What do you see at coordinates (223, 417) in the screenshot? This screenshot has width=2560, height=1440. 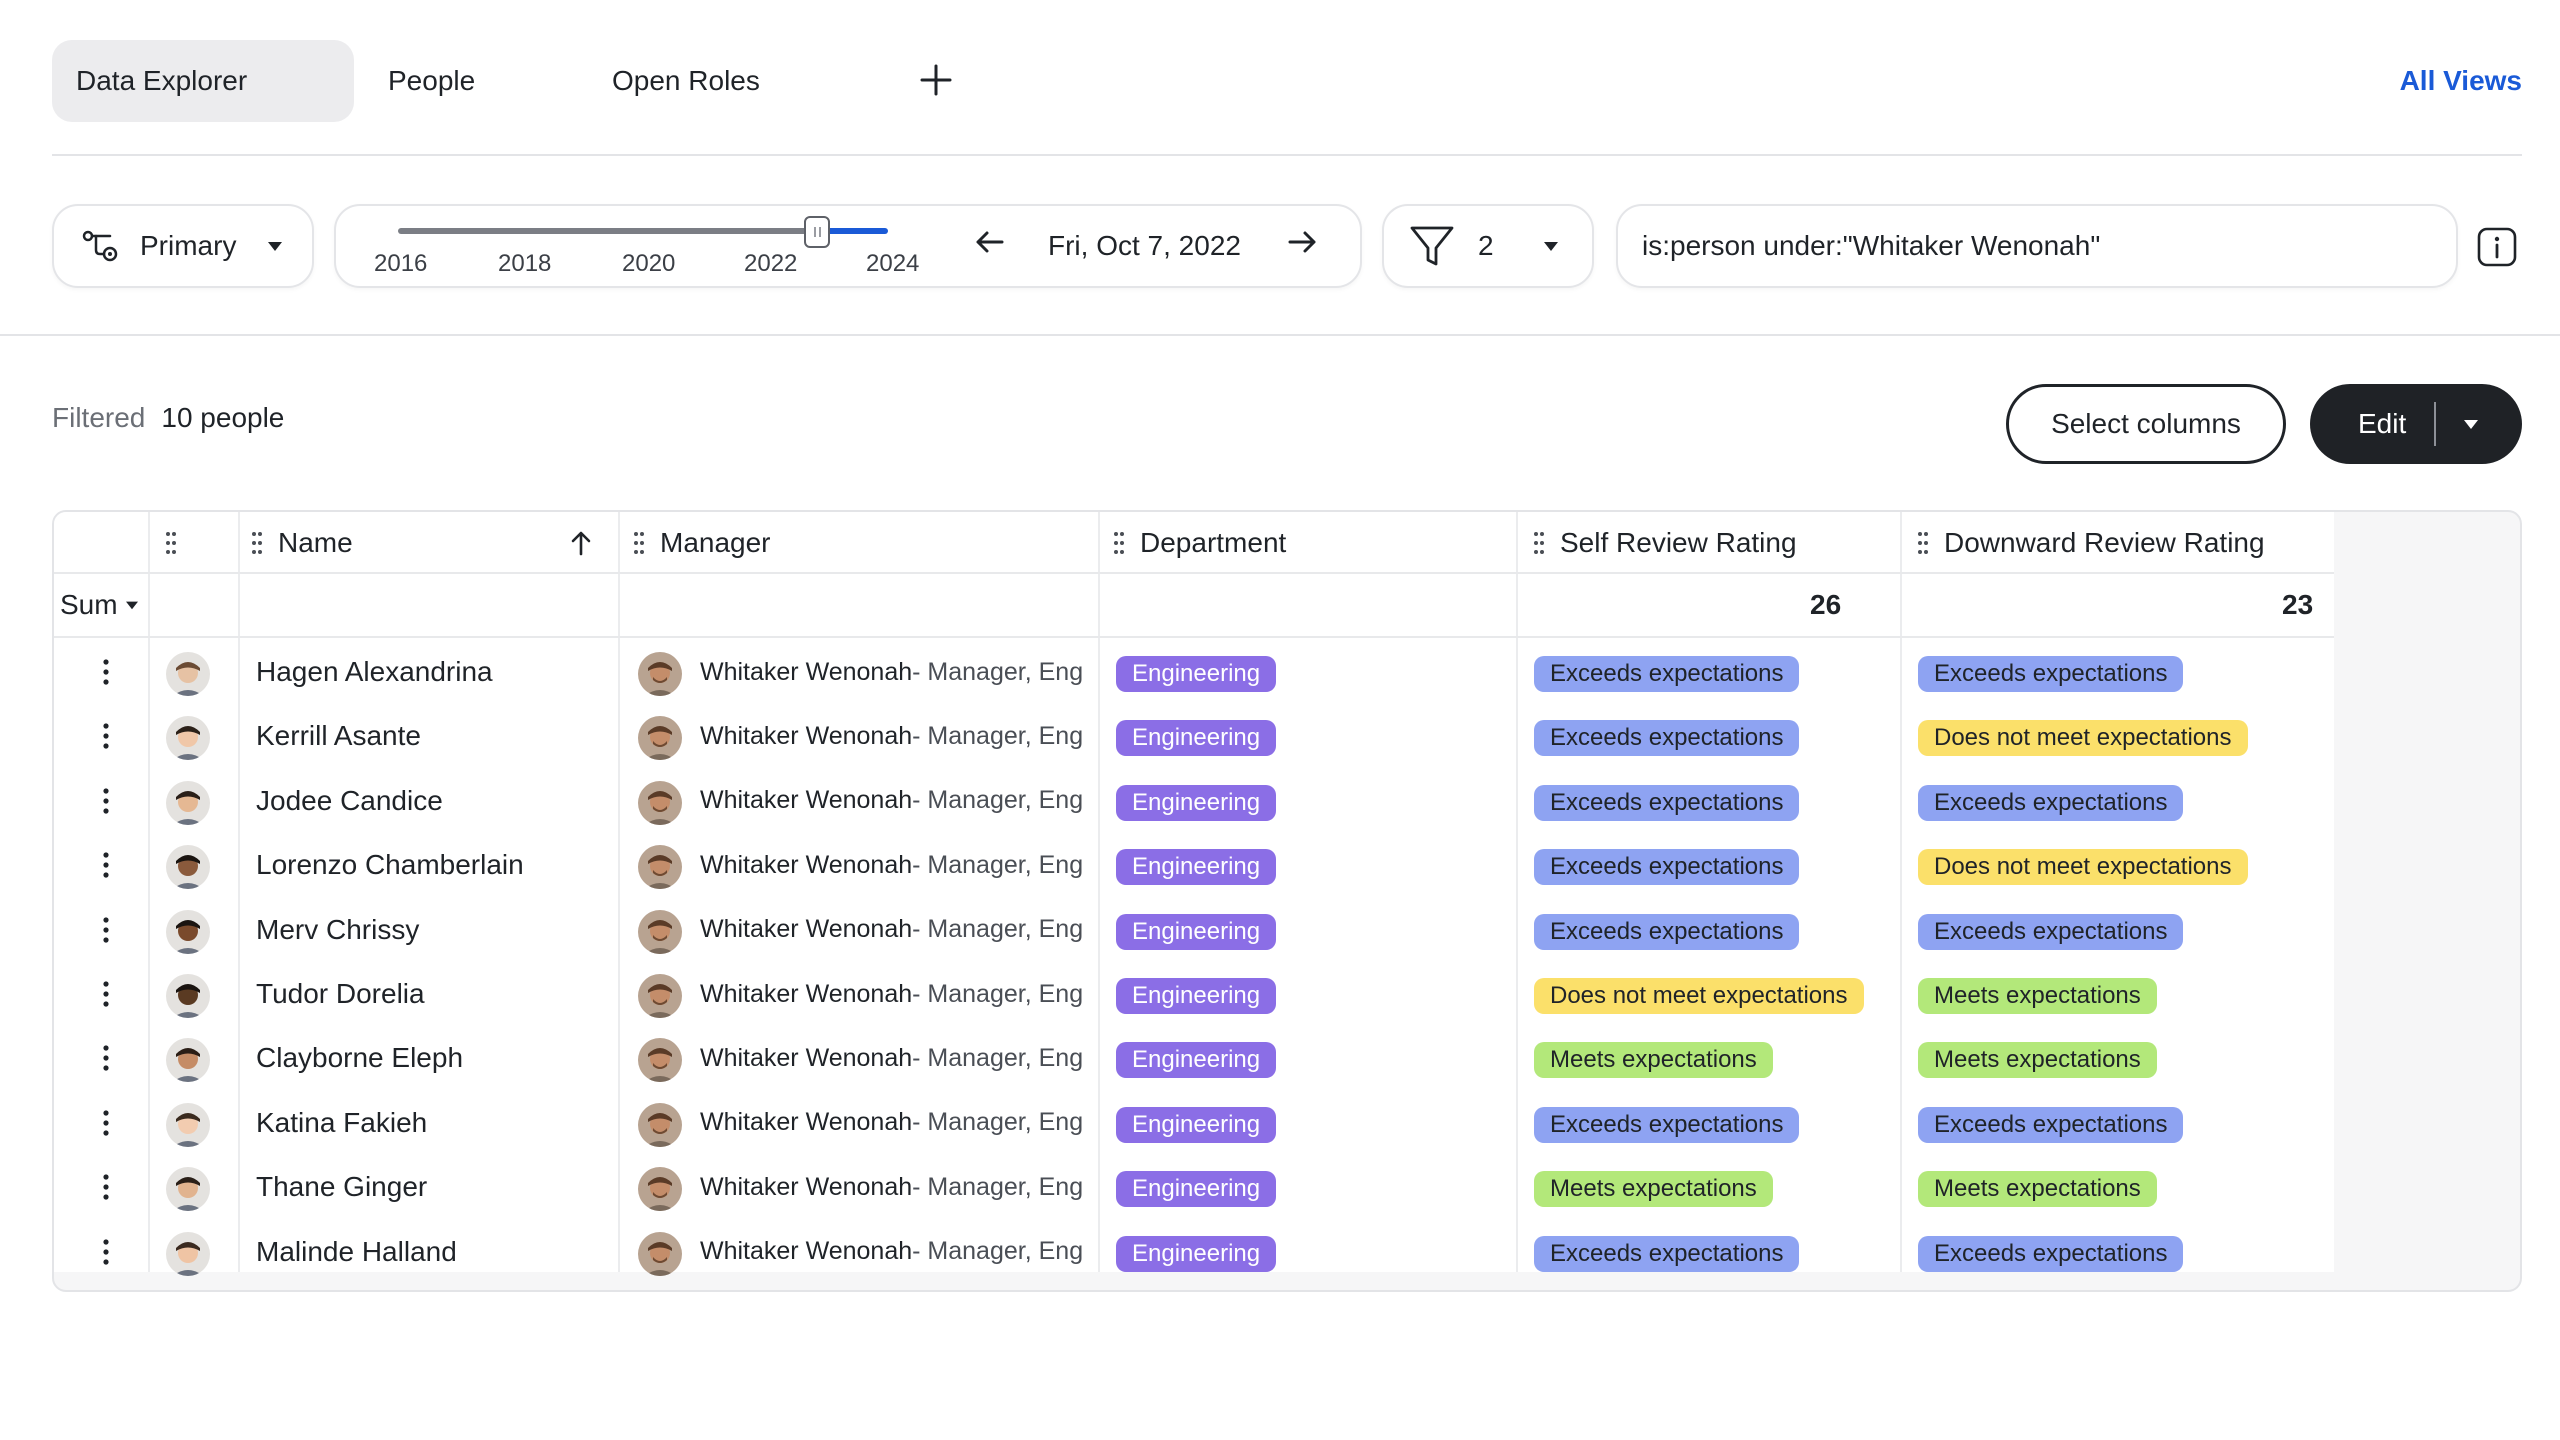 I see `result-count: 10 people` at bounding box center [223, 417].